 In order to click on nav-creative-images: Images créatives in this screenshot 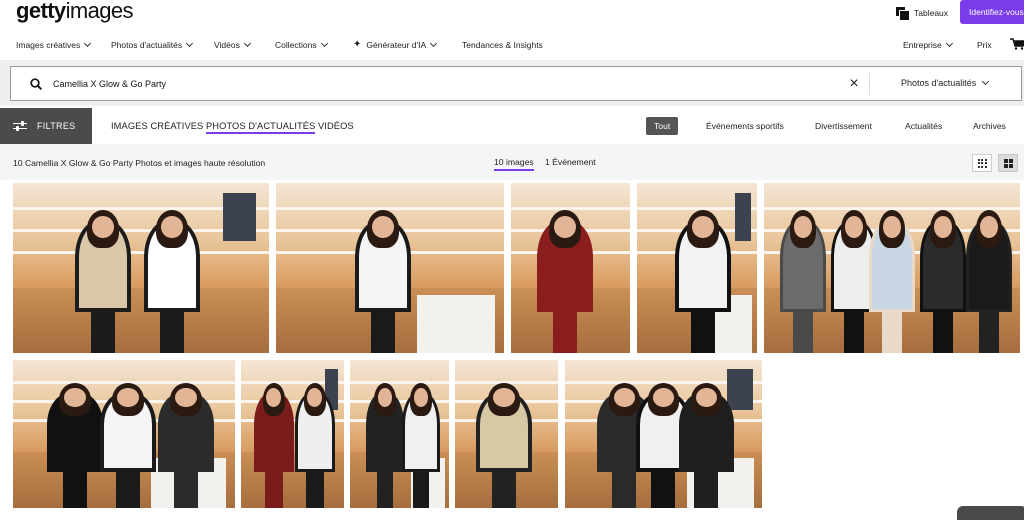, I will do `click(54, 44)`.